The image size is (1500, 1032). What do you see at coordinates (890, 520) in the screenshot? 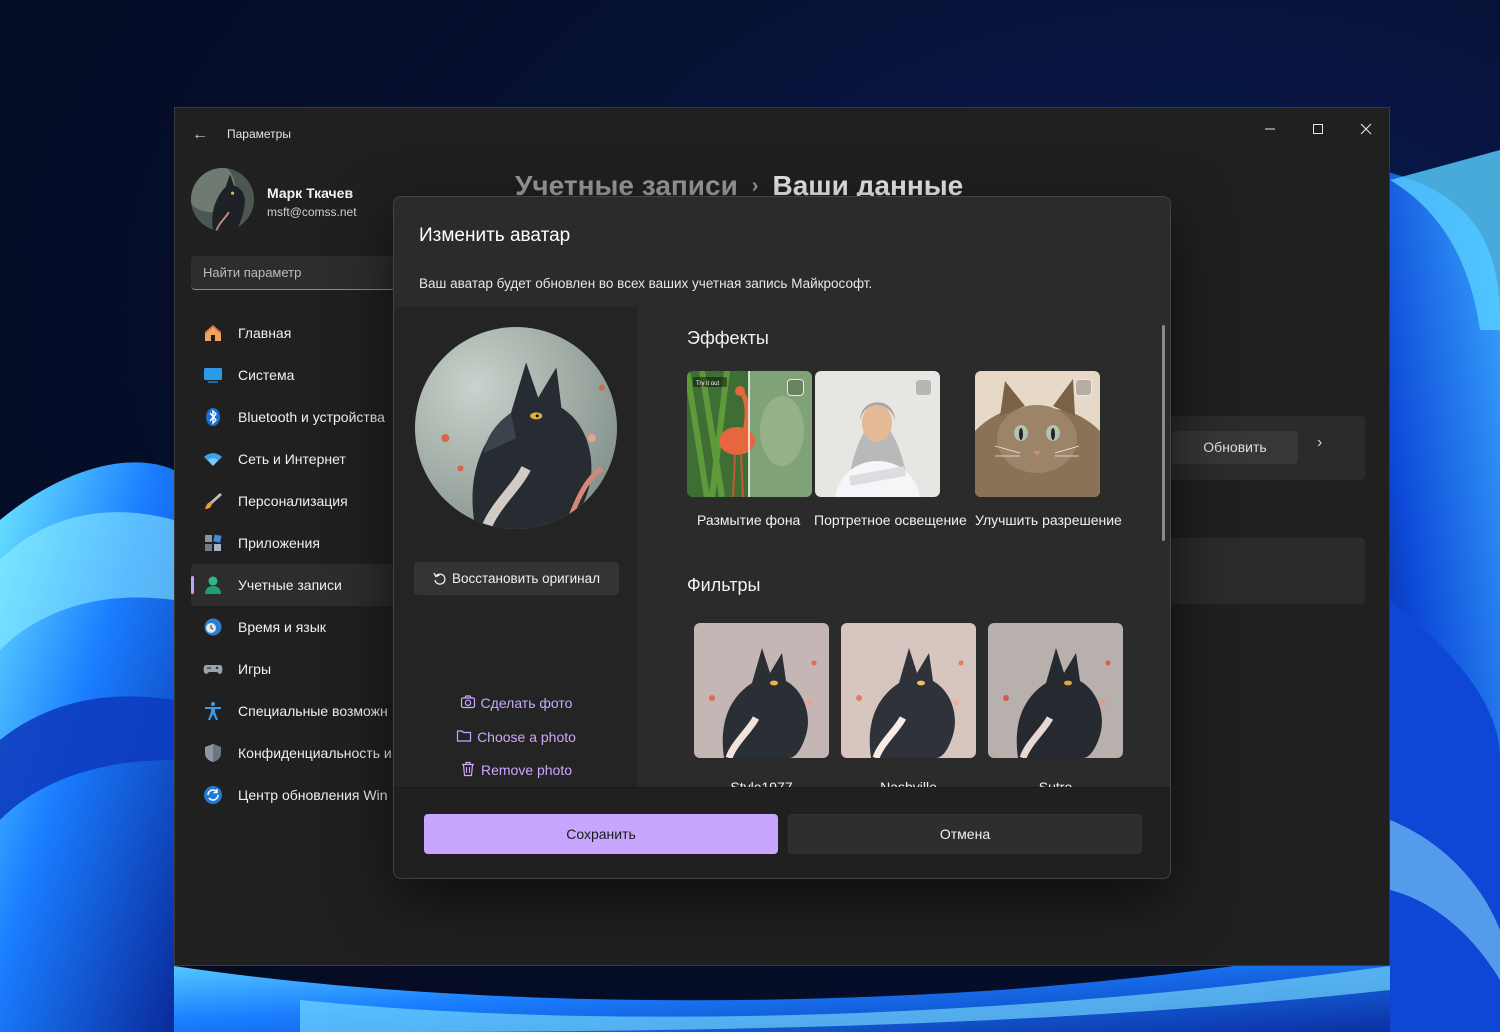
I see `effect-label: Портретное освещение` at bounding box center [890, 520].